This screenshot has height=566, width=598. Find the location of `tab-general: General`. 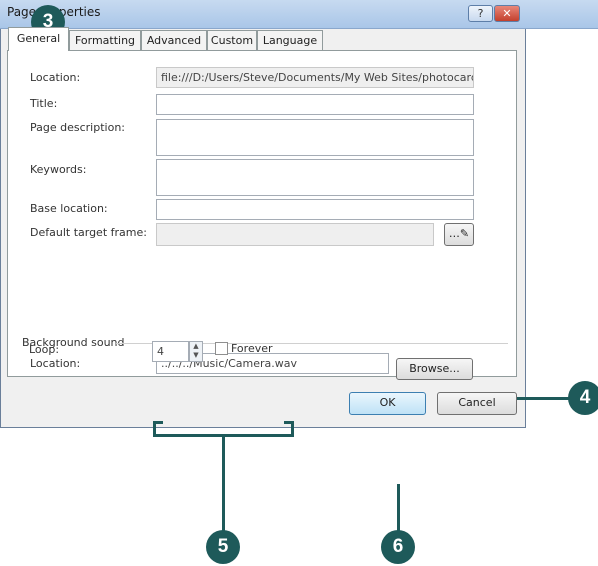

tab-general: General is located at coordinates (38, 39).